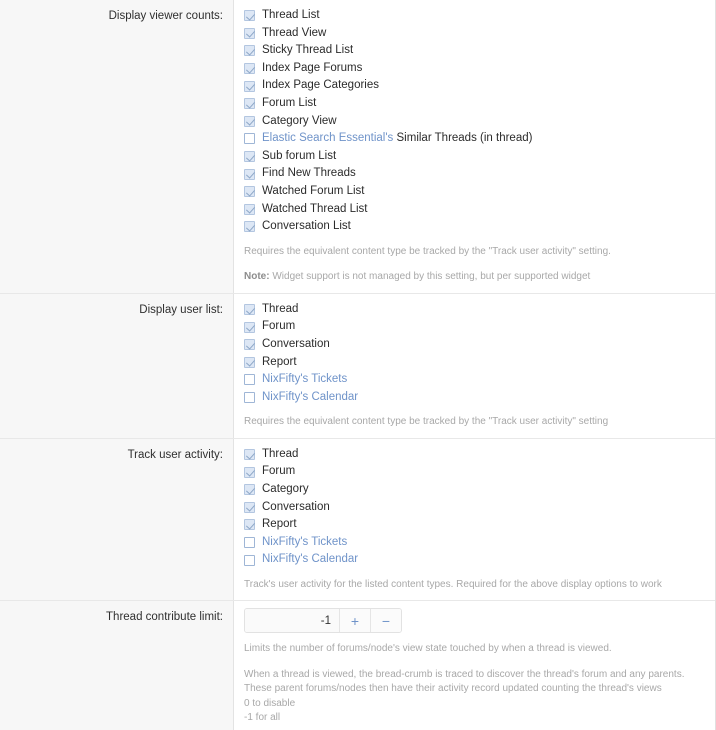 This screenshot has width=716, height=730. What do you see at coordinates (315, 208) in the screenshot?
I see `checkbox-label: Watched Thread List` at bounding box center [315, 208].